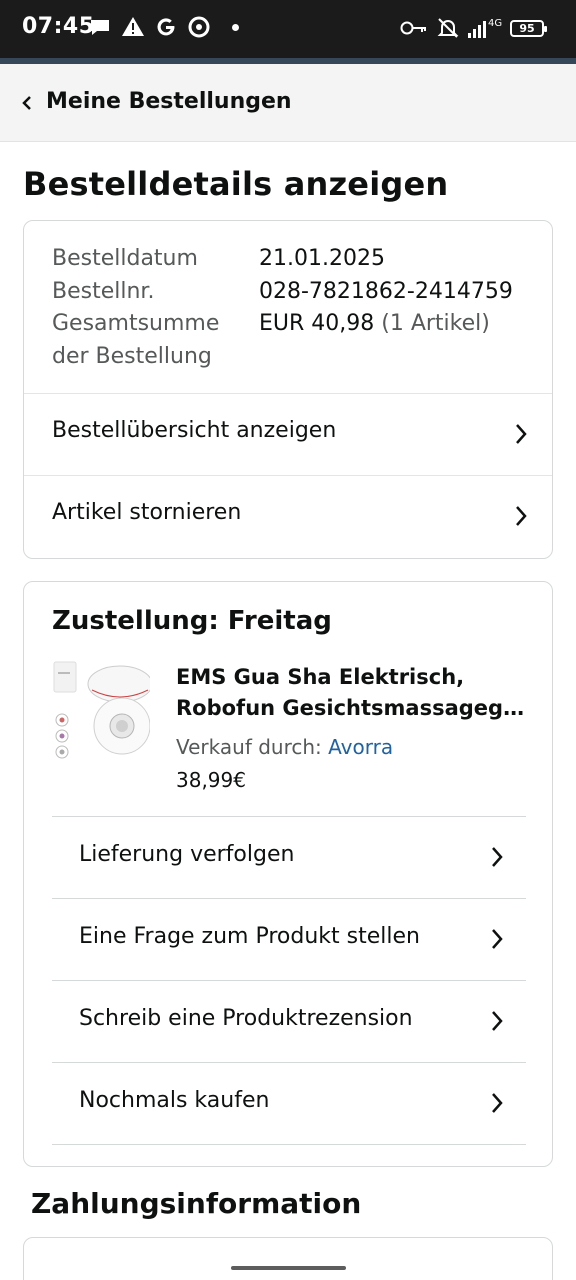  What do you see at coordinates (187, 854) in the screenshot?
I see `track-package-label: Lieferung verfolgen` at bounding box center [187, 854].